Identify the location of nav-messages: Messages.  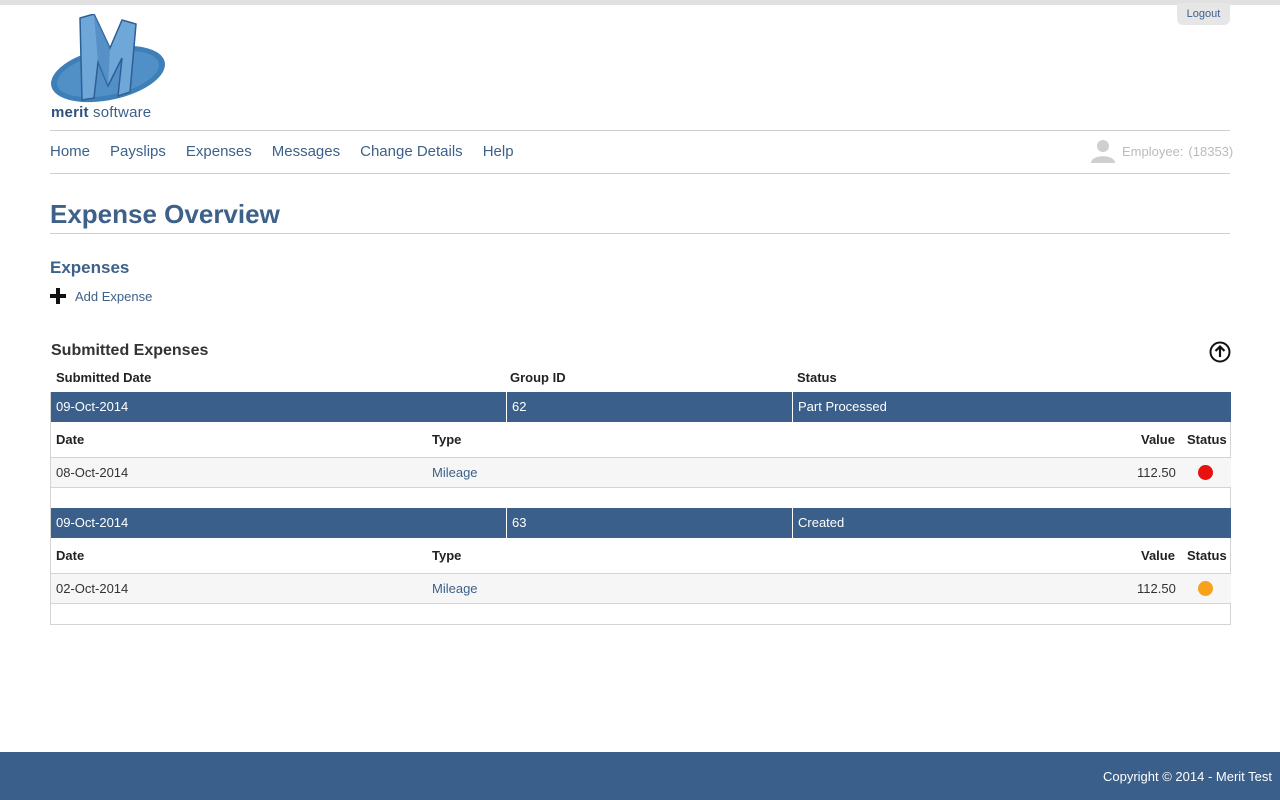
(306, 151).